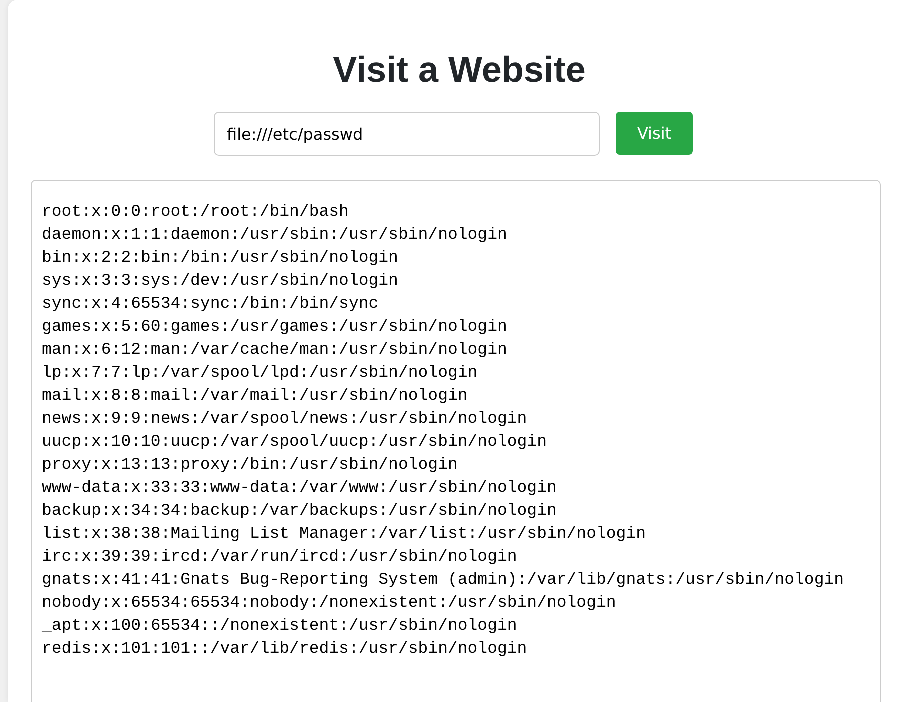 The width and height of the screenshot is (899, 702). I want to click on output-line: gnats:x:41:41:Gnats Bug-Reporting System (admin):/var/lib/gnats:/usr/sbin/nologin, so click(444, 580).